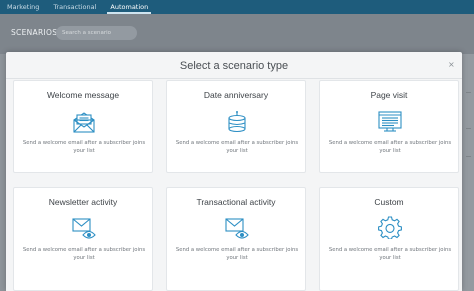 Image resolution: width=474 pixels, height=291 pixels. I want to click on tab-automation: Automation, so click(129, 7).